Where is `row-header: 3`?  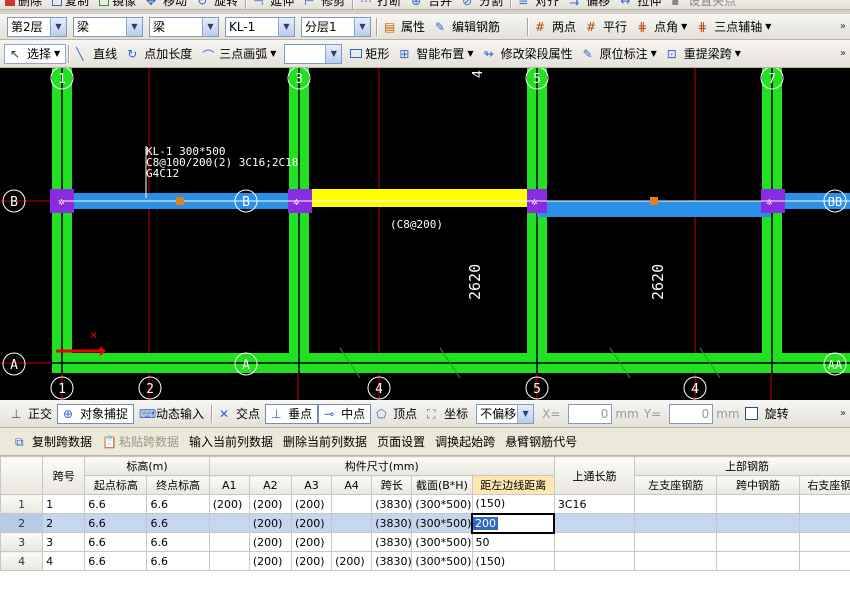
row-header: 3 is located at coordinates (22, 542).